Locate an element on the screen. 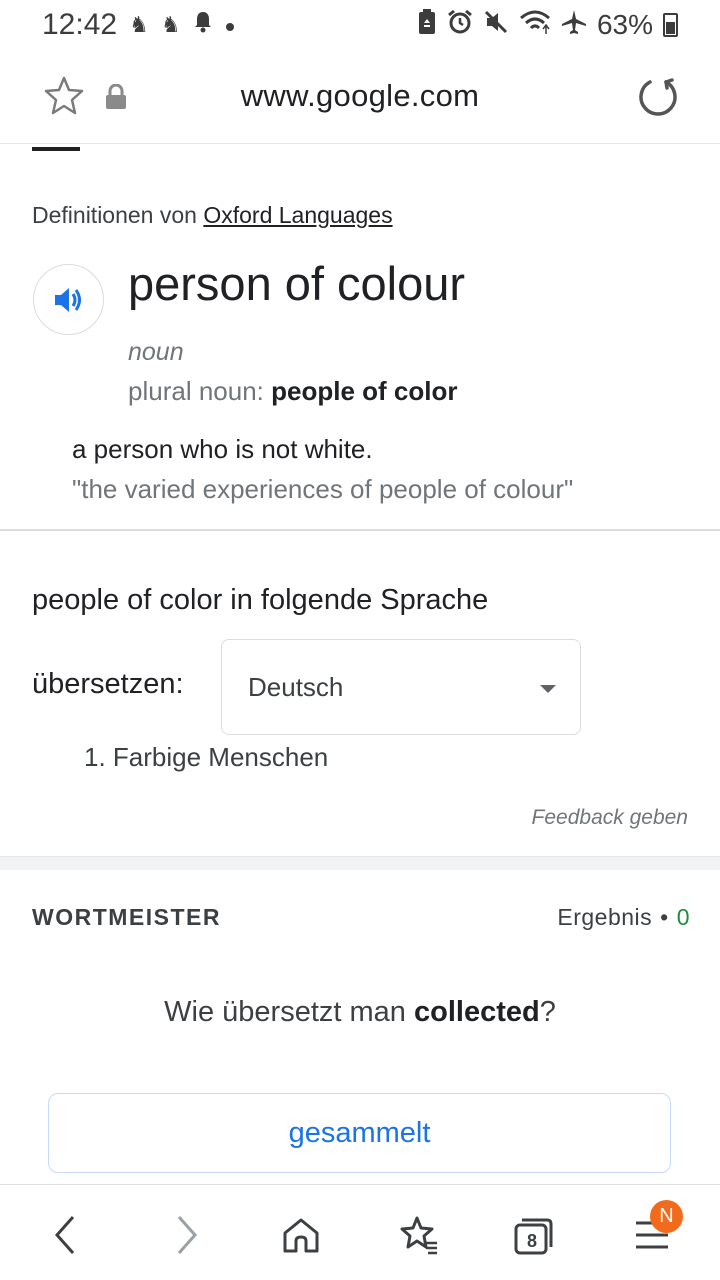 This screenshot has height=1280, width=720. oxford-languages-link: Oxford Languages is located at coordinates (297, 215).